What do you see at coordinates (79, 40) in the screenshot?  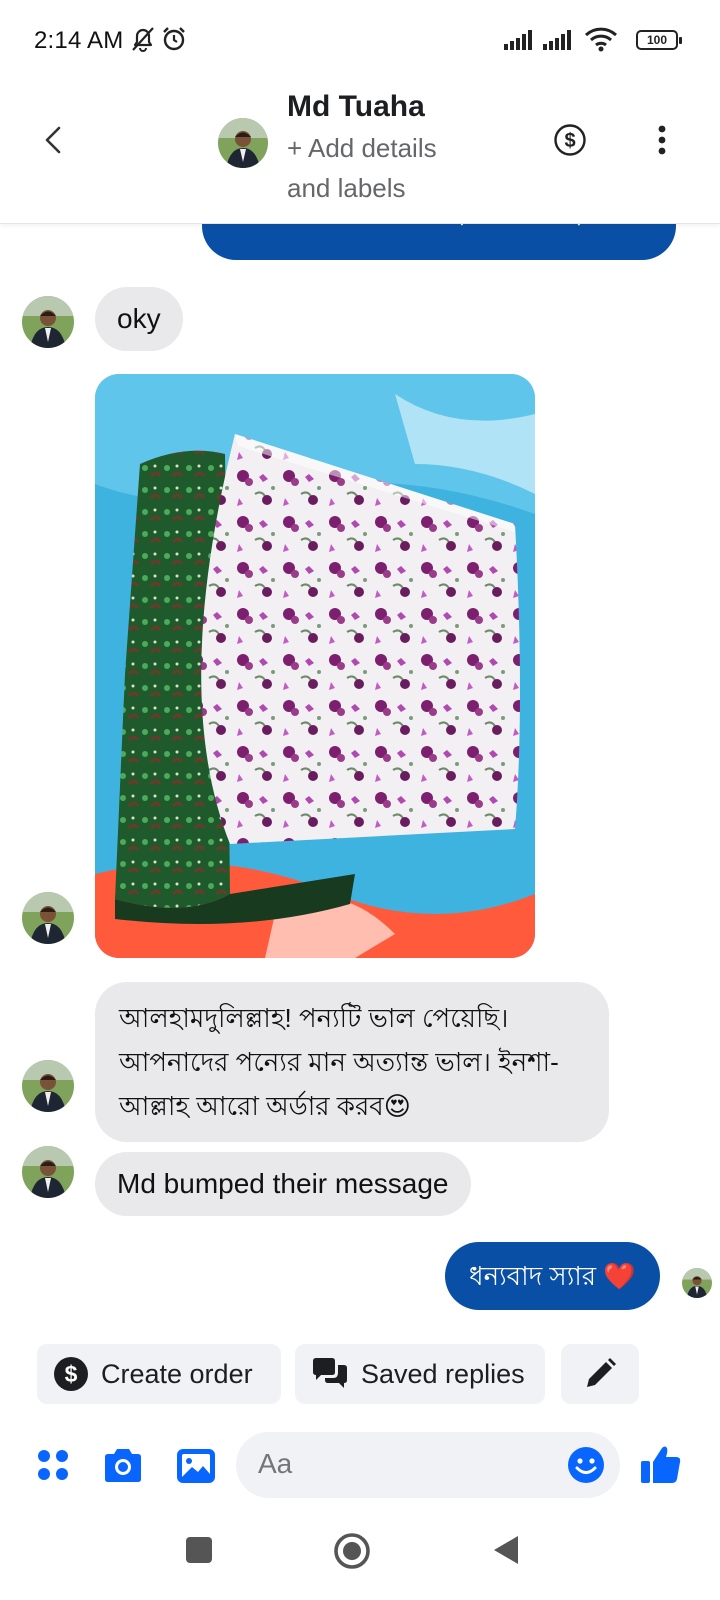 I see `status-time: 2:14 AM` at bounding box center [79, 40].